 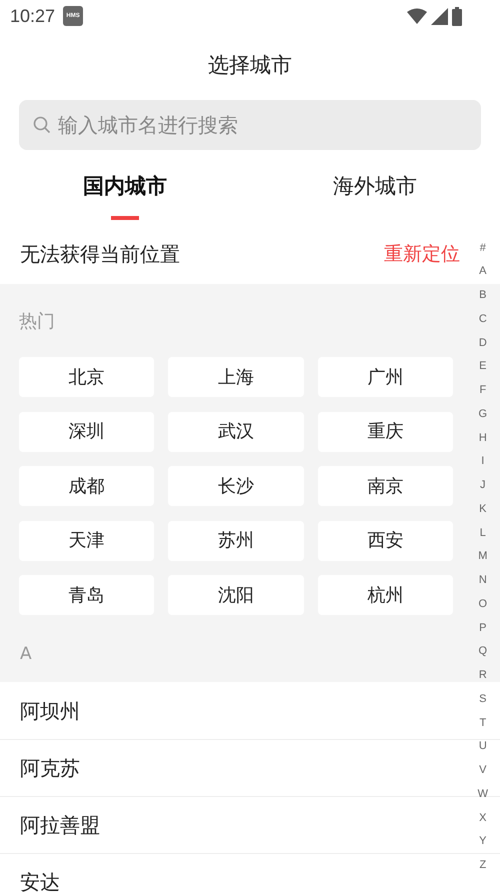 What do you see at coordinates (483, 556) in the screenshot?
I see `index-letter: M` at bounding box center [483, 556].